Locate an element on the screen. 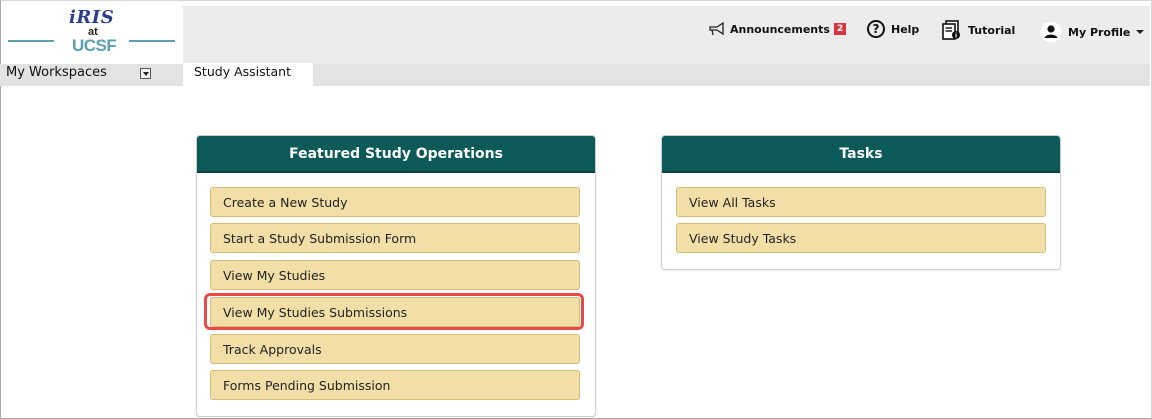  help-label: Help is located at coordinates (905, 29).